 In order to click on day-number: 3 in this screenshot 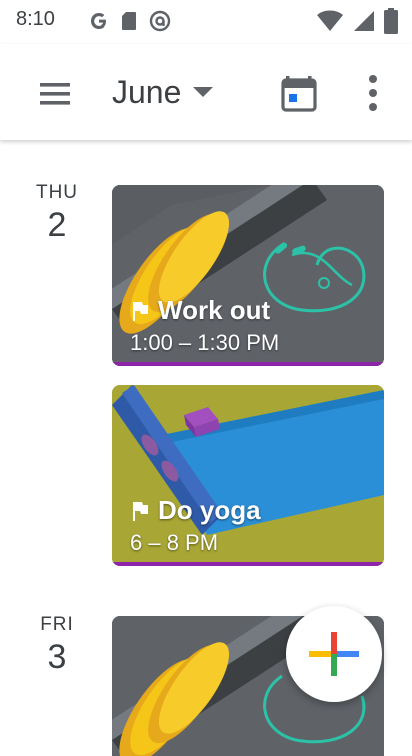, I will do `click(57, 657)`.